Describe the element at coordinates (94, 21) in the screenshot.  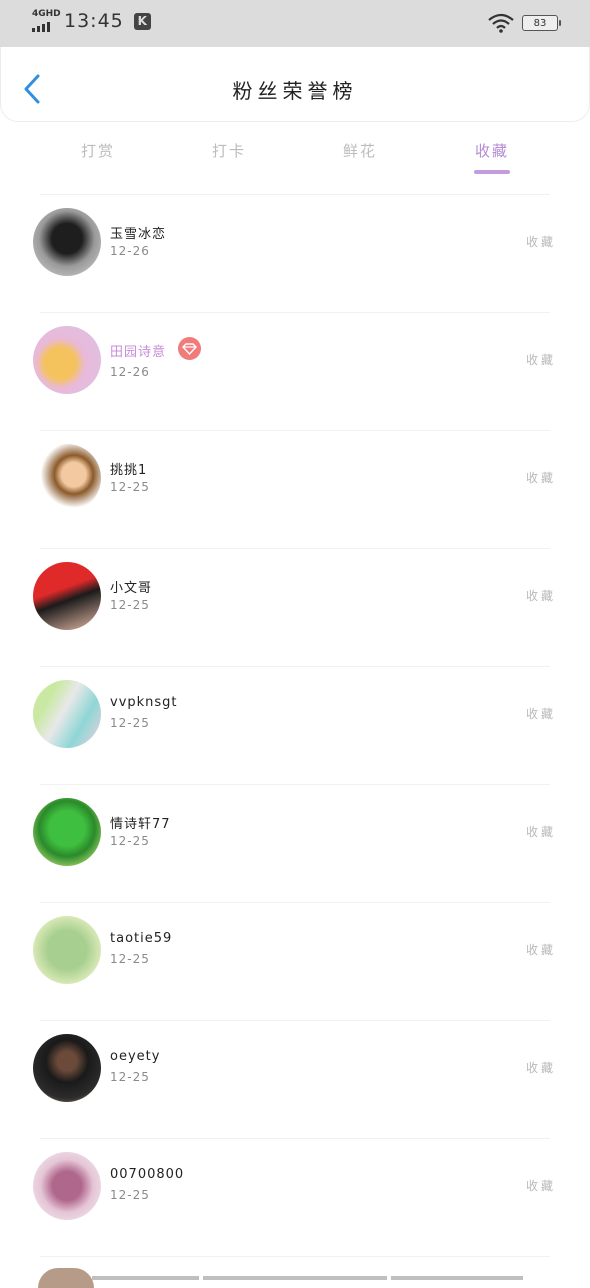
I see `status-time: 13:45` at that location.